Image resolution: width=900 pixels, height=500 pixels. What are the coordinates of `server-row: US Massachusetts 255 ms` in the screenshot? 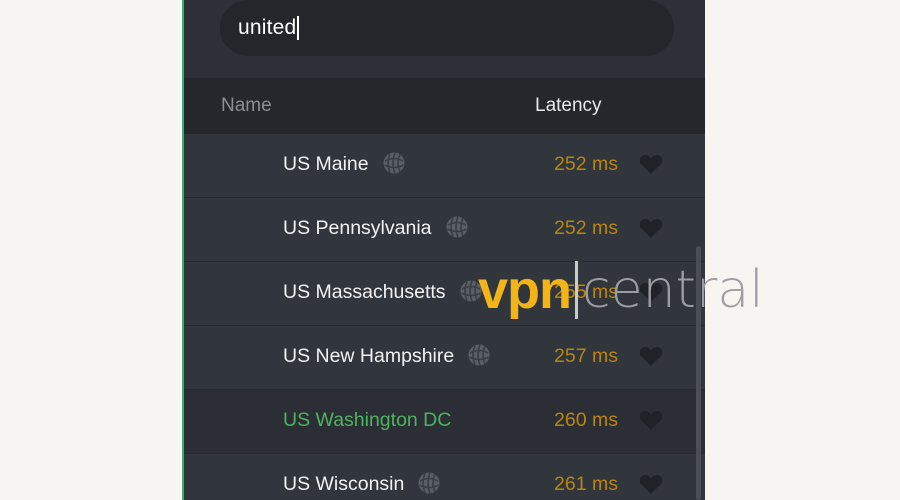 It's located at (444, 294).